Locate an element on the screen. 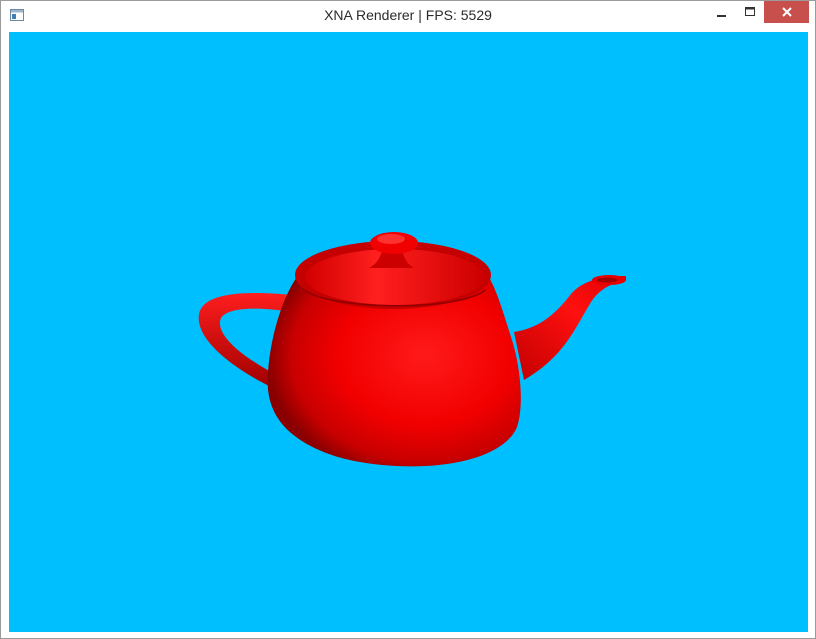 This screenshot has height=639, width=816. window-title: XNA Renderer | FPS: 5529 is located at coordinates (408, 15).